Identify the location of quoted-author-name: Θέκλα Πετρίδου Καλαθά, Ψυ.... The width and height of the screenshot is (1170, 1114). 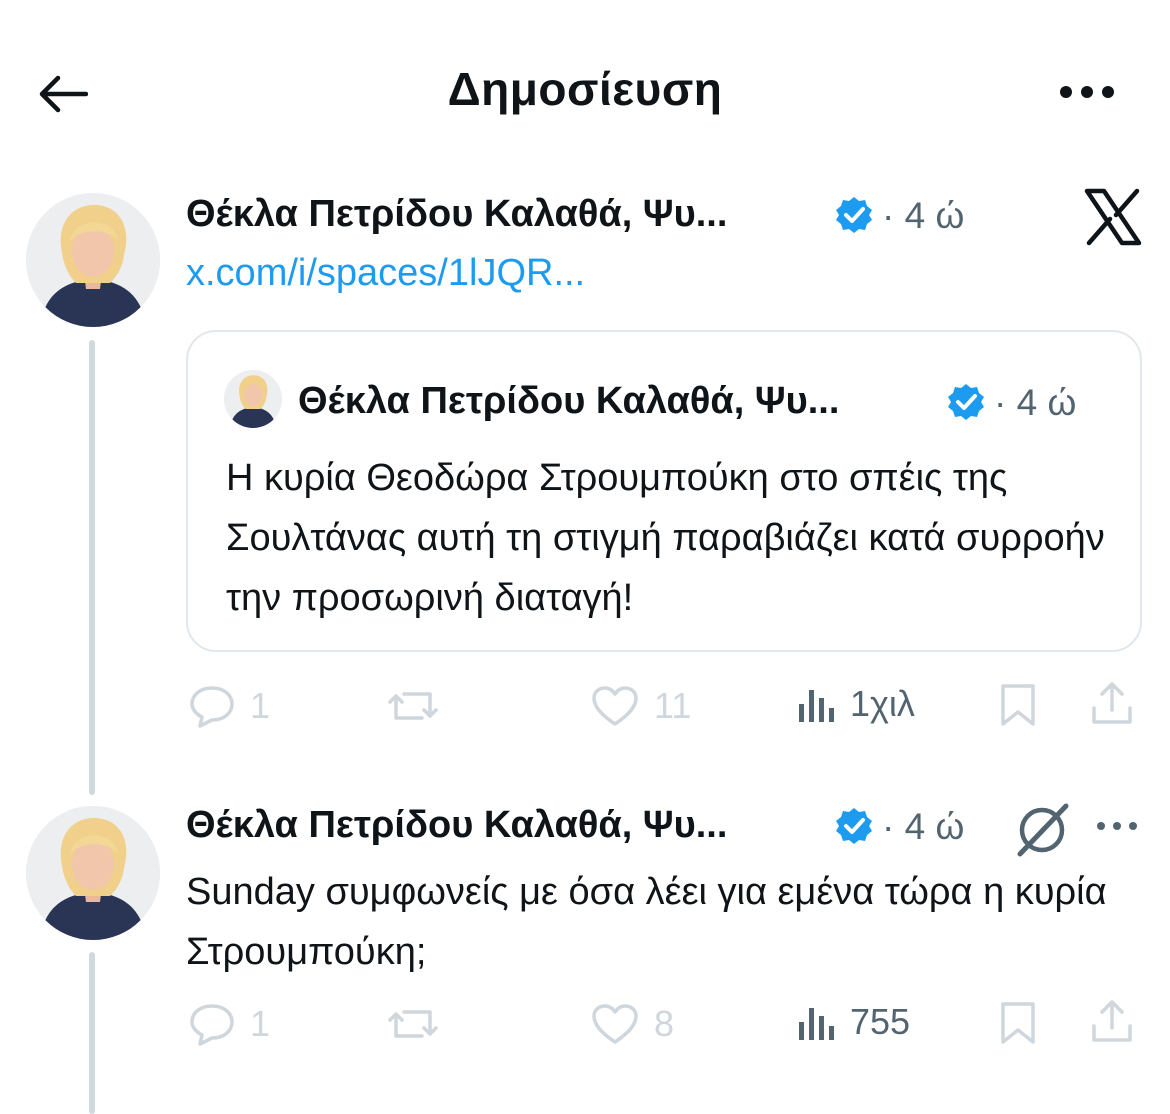
(569, 401).